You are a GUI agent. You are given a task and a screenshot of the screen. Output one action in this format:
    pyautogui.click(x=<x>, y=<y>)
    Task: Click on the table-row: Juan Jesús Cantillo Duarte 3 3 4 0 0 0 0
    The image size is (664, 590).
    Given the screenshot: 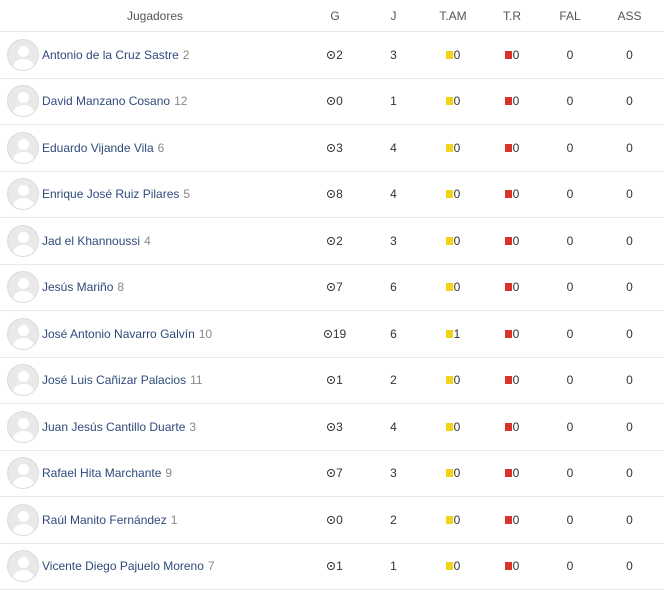 What is the action you would take?
    pyautogui.click(x=332, y=427)
    